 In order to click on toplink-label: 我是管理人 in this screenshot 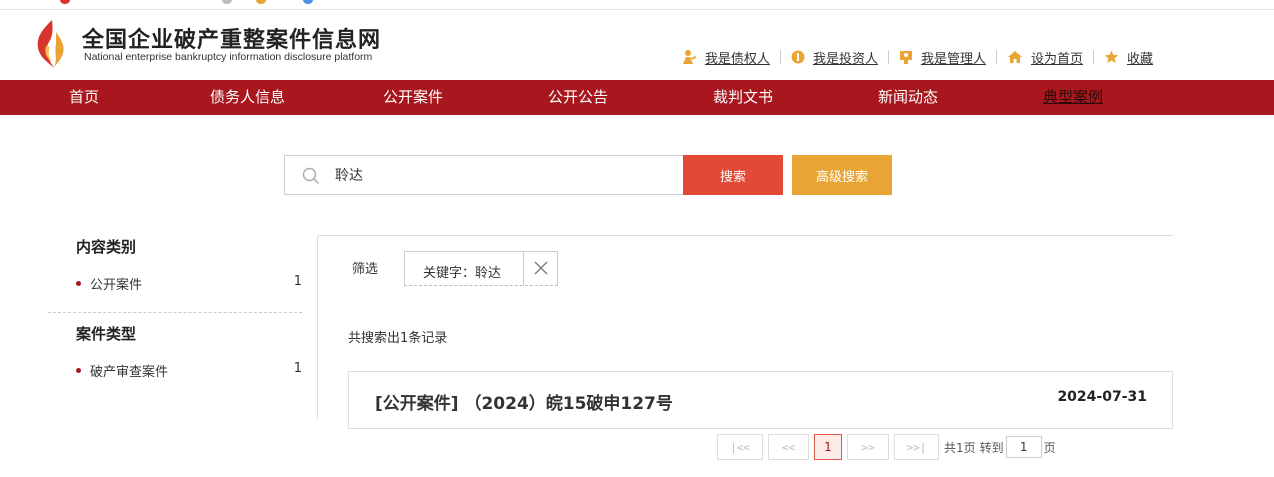, I will do `click(953, 59)`.